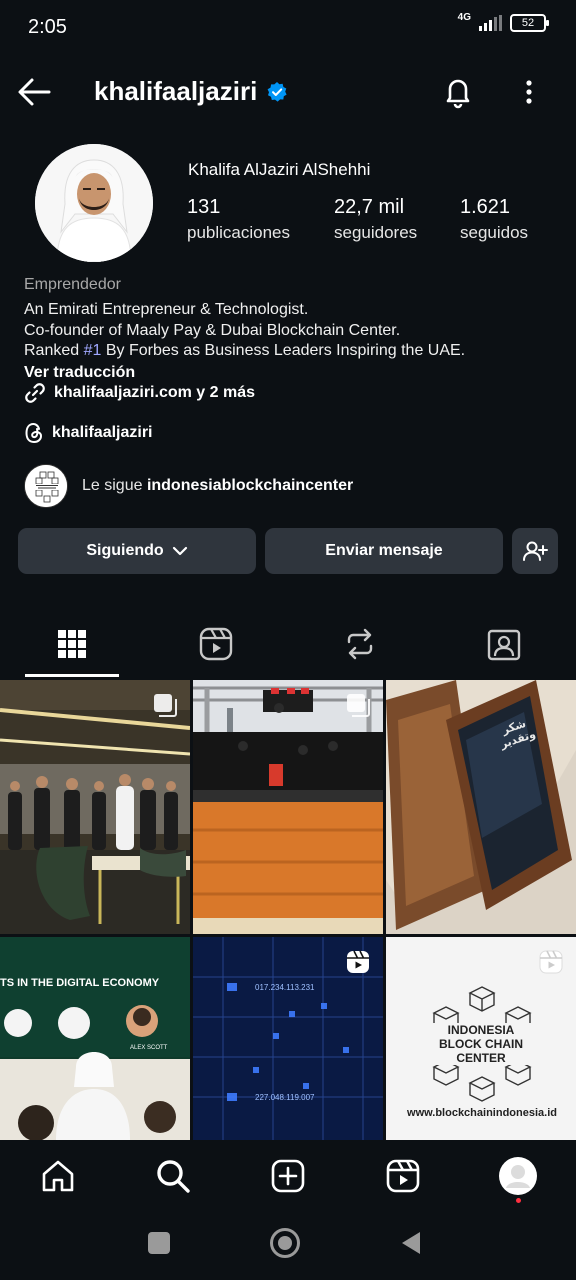 This screenshot has width=576, height=1280. I want to click on network-type: 4G, so click(464, 17).